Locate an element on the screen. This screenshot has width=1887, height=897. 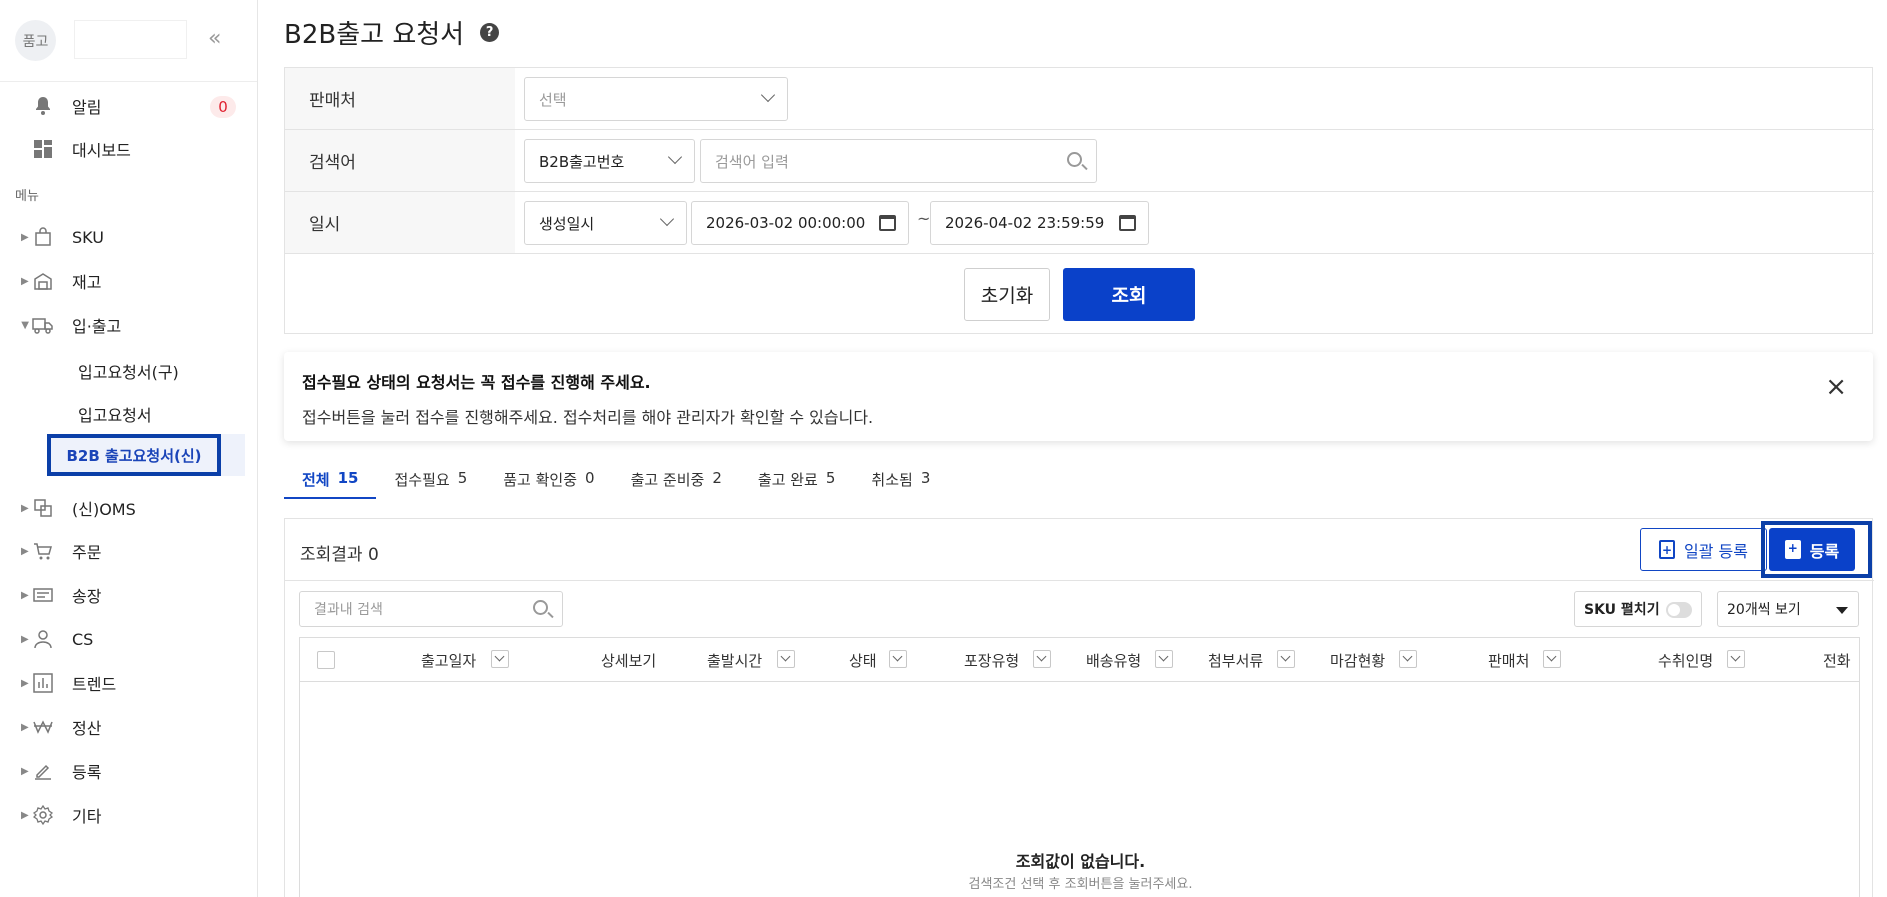
tab-all: 전체 15 is located at coordinates (330, 480).